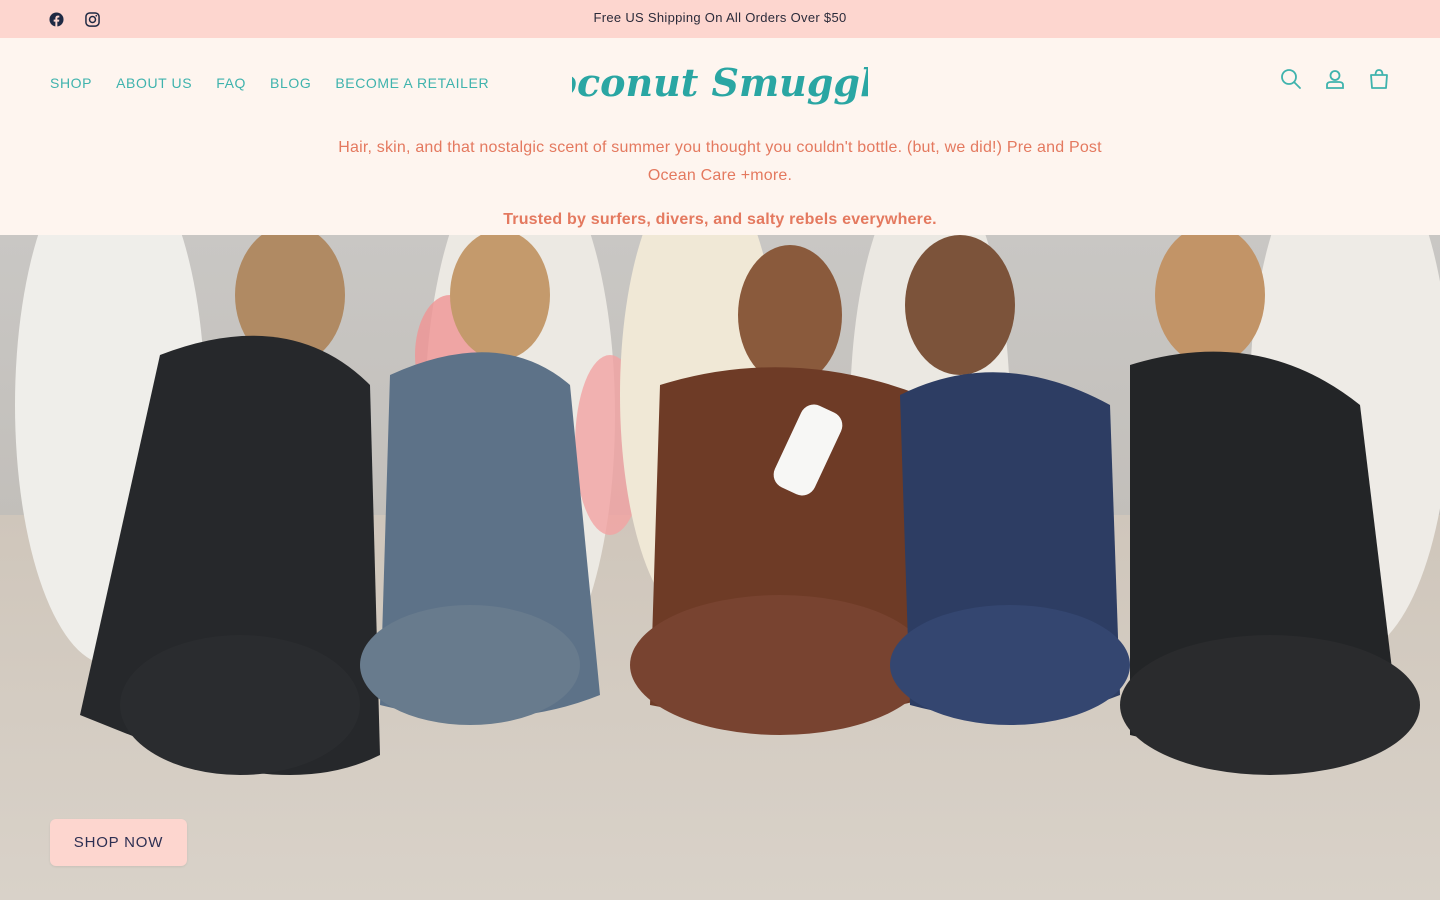 The height and width of the screenshot is (900, 1440). I want to click on announcement-bar: Free US Shipping On All Orders Over $50, so click(720, 19).